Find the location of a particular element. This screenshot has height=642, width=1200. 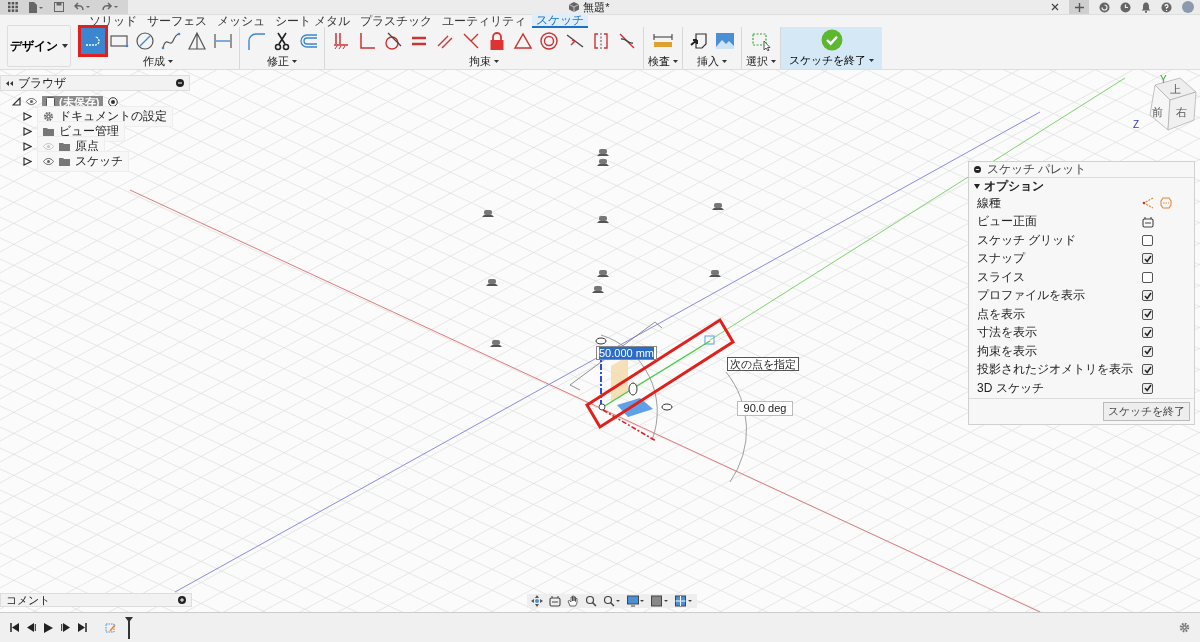

option-label: スライス is located at coordinates (1001, 277).